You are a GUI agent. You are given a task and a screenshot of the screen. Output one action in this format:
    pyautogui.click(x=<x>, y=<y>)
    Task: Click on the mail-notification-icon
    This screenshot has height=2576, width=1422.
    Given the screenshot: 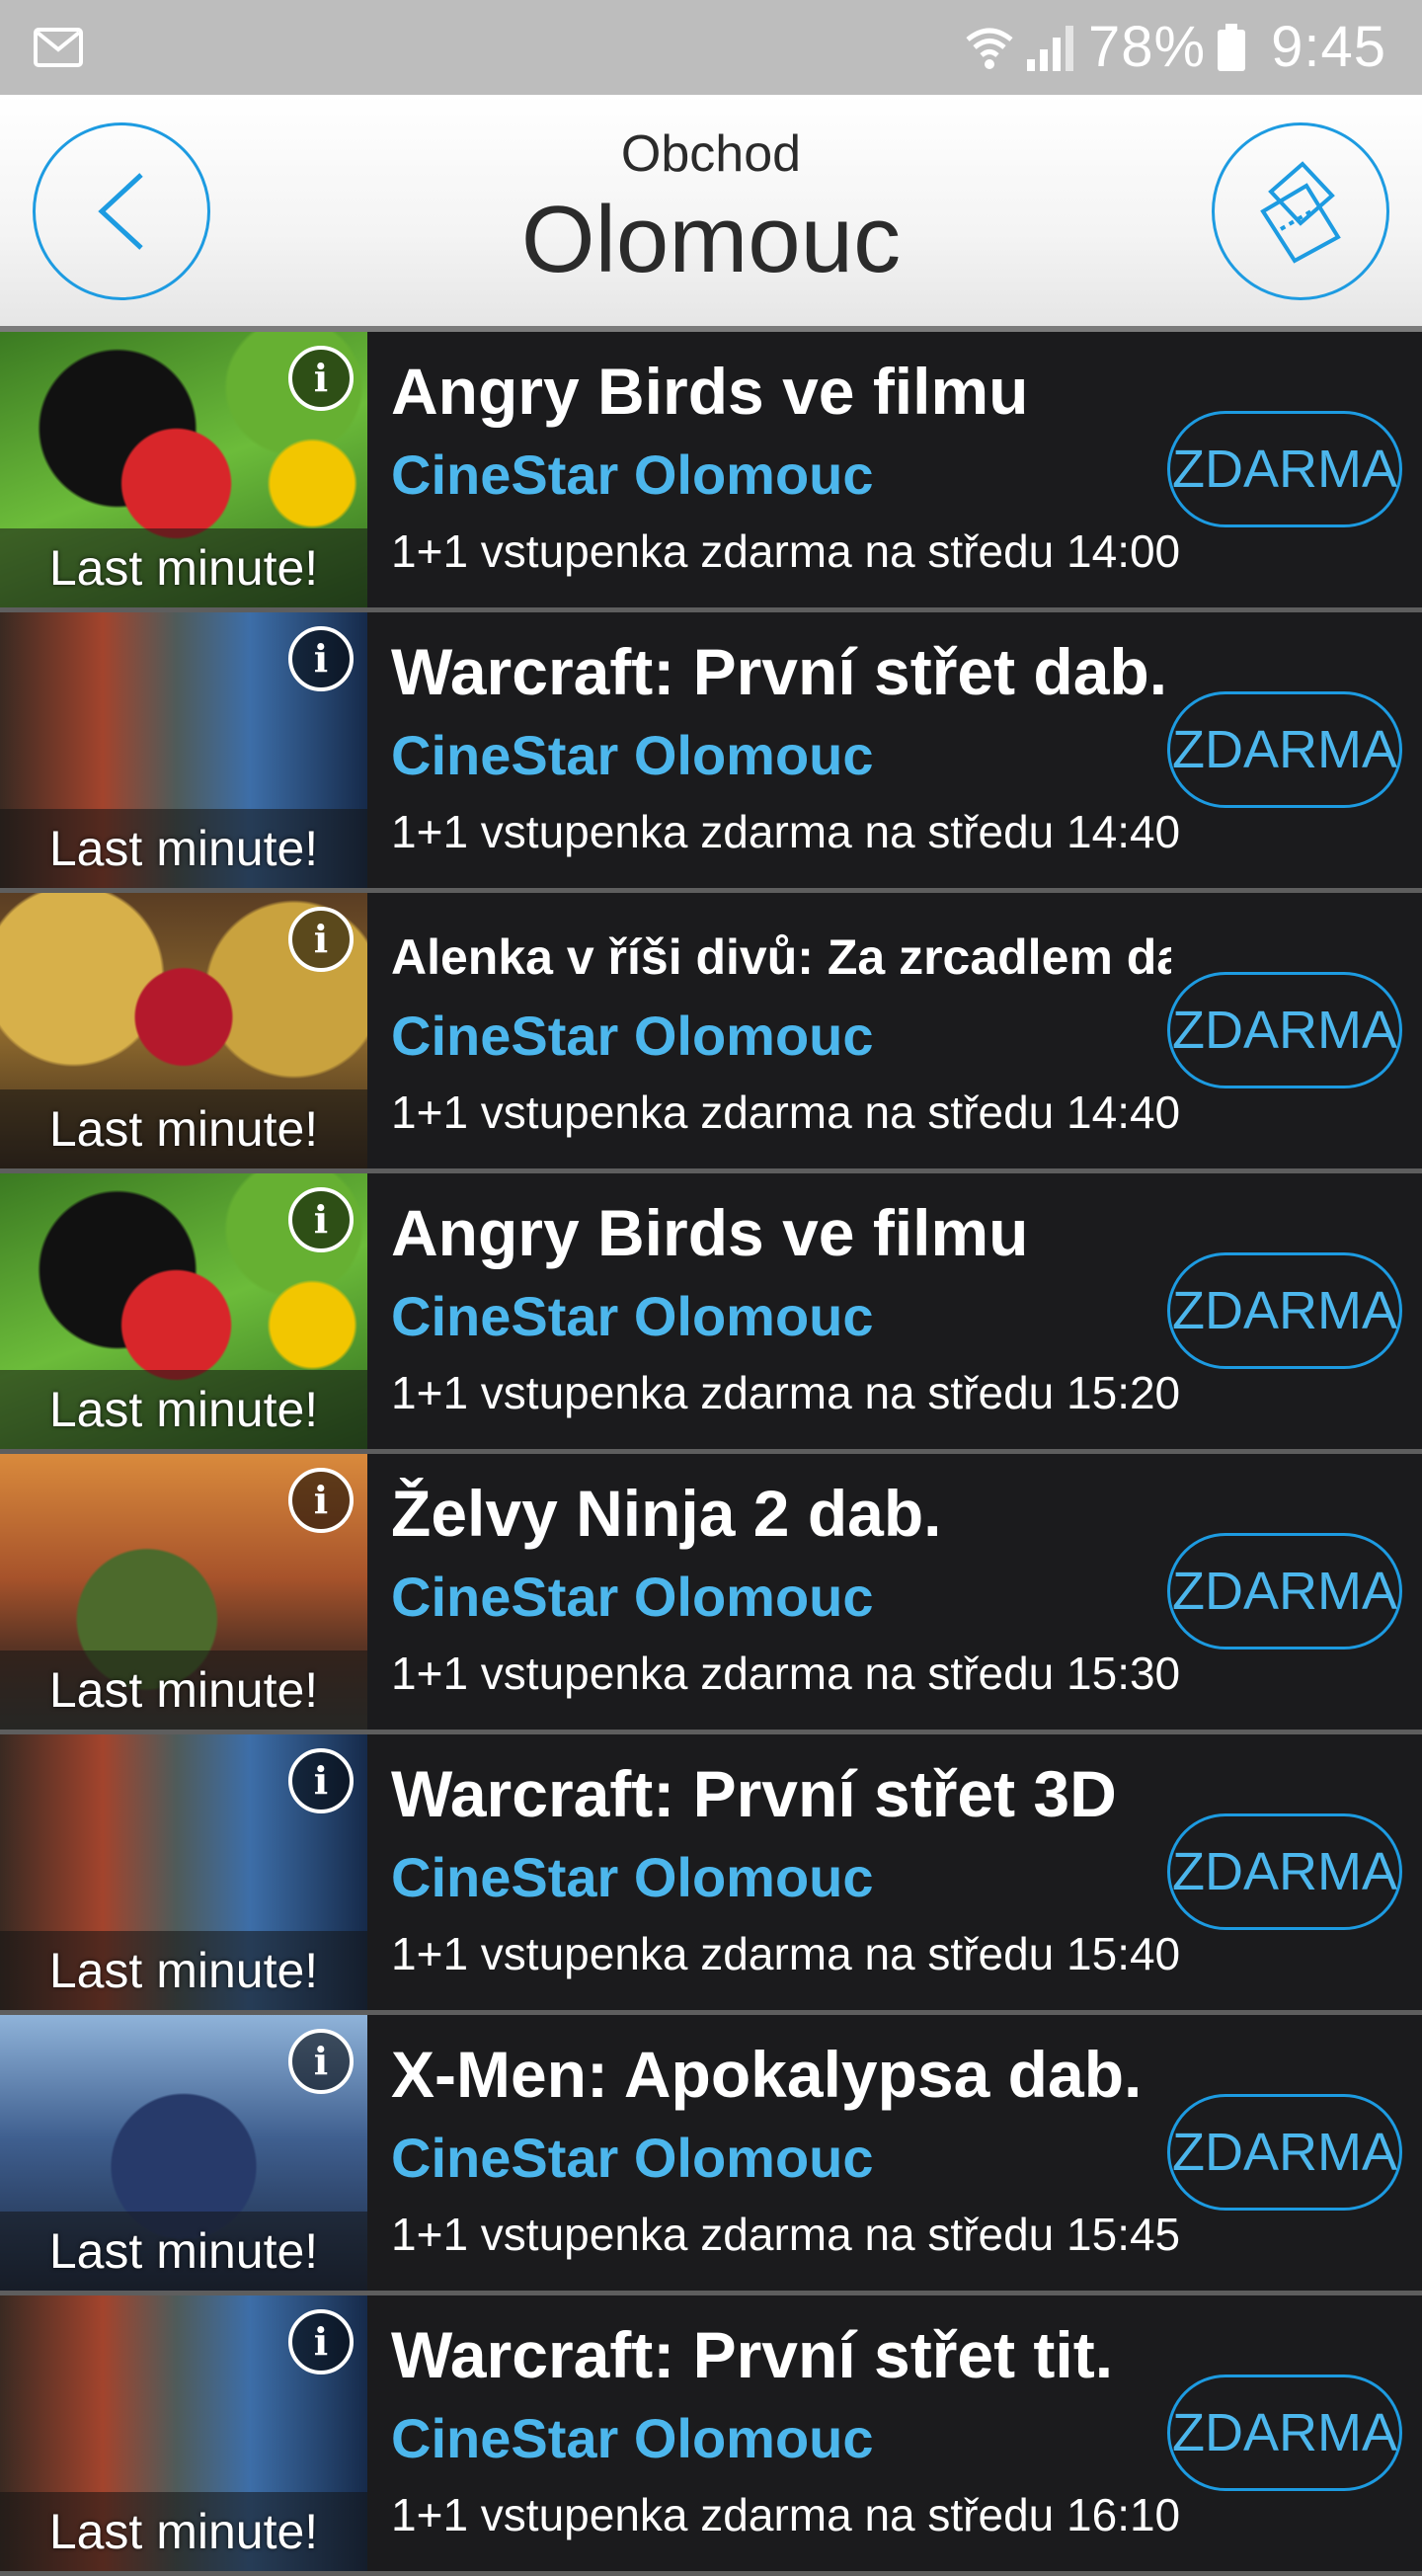 What is the action you would take?
    pyautogui.click(x=59, y=47)
    